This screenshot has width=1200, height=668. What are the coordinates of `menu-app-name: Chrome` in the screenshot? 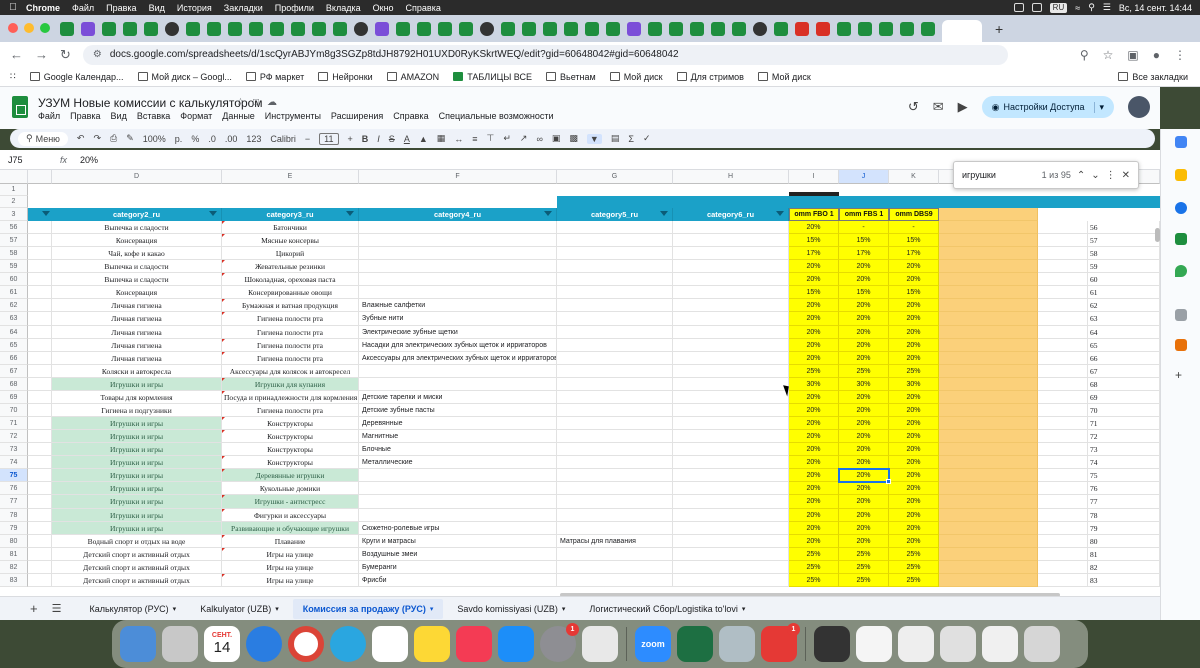 It's located at (43, 8).